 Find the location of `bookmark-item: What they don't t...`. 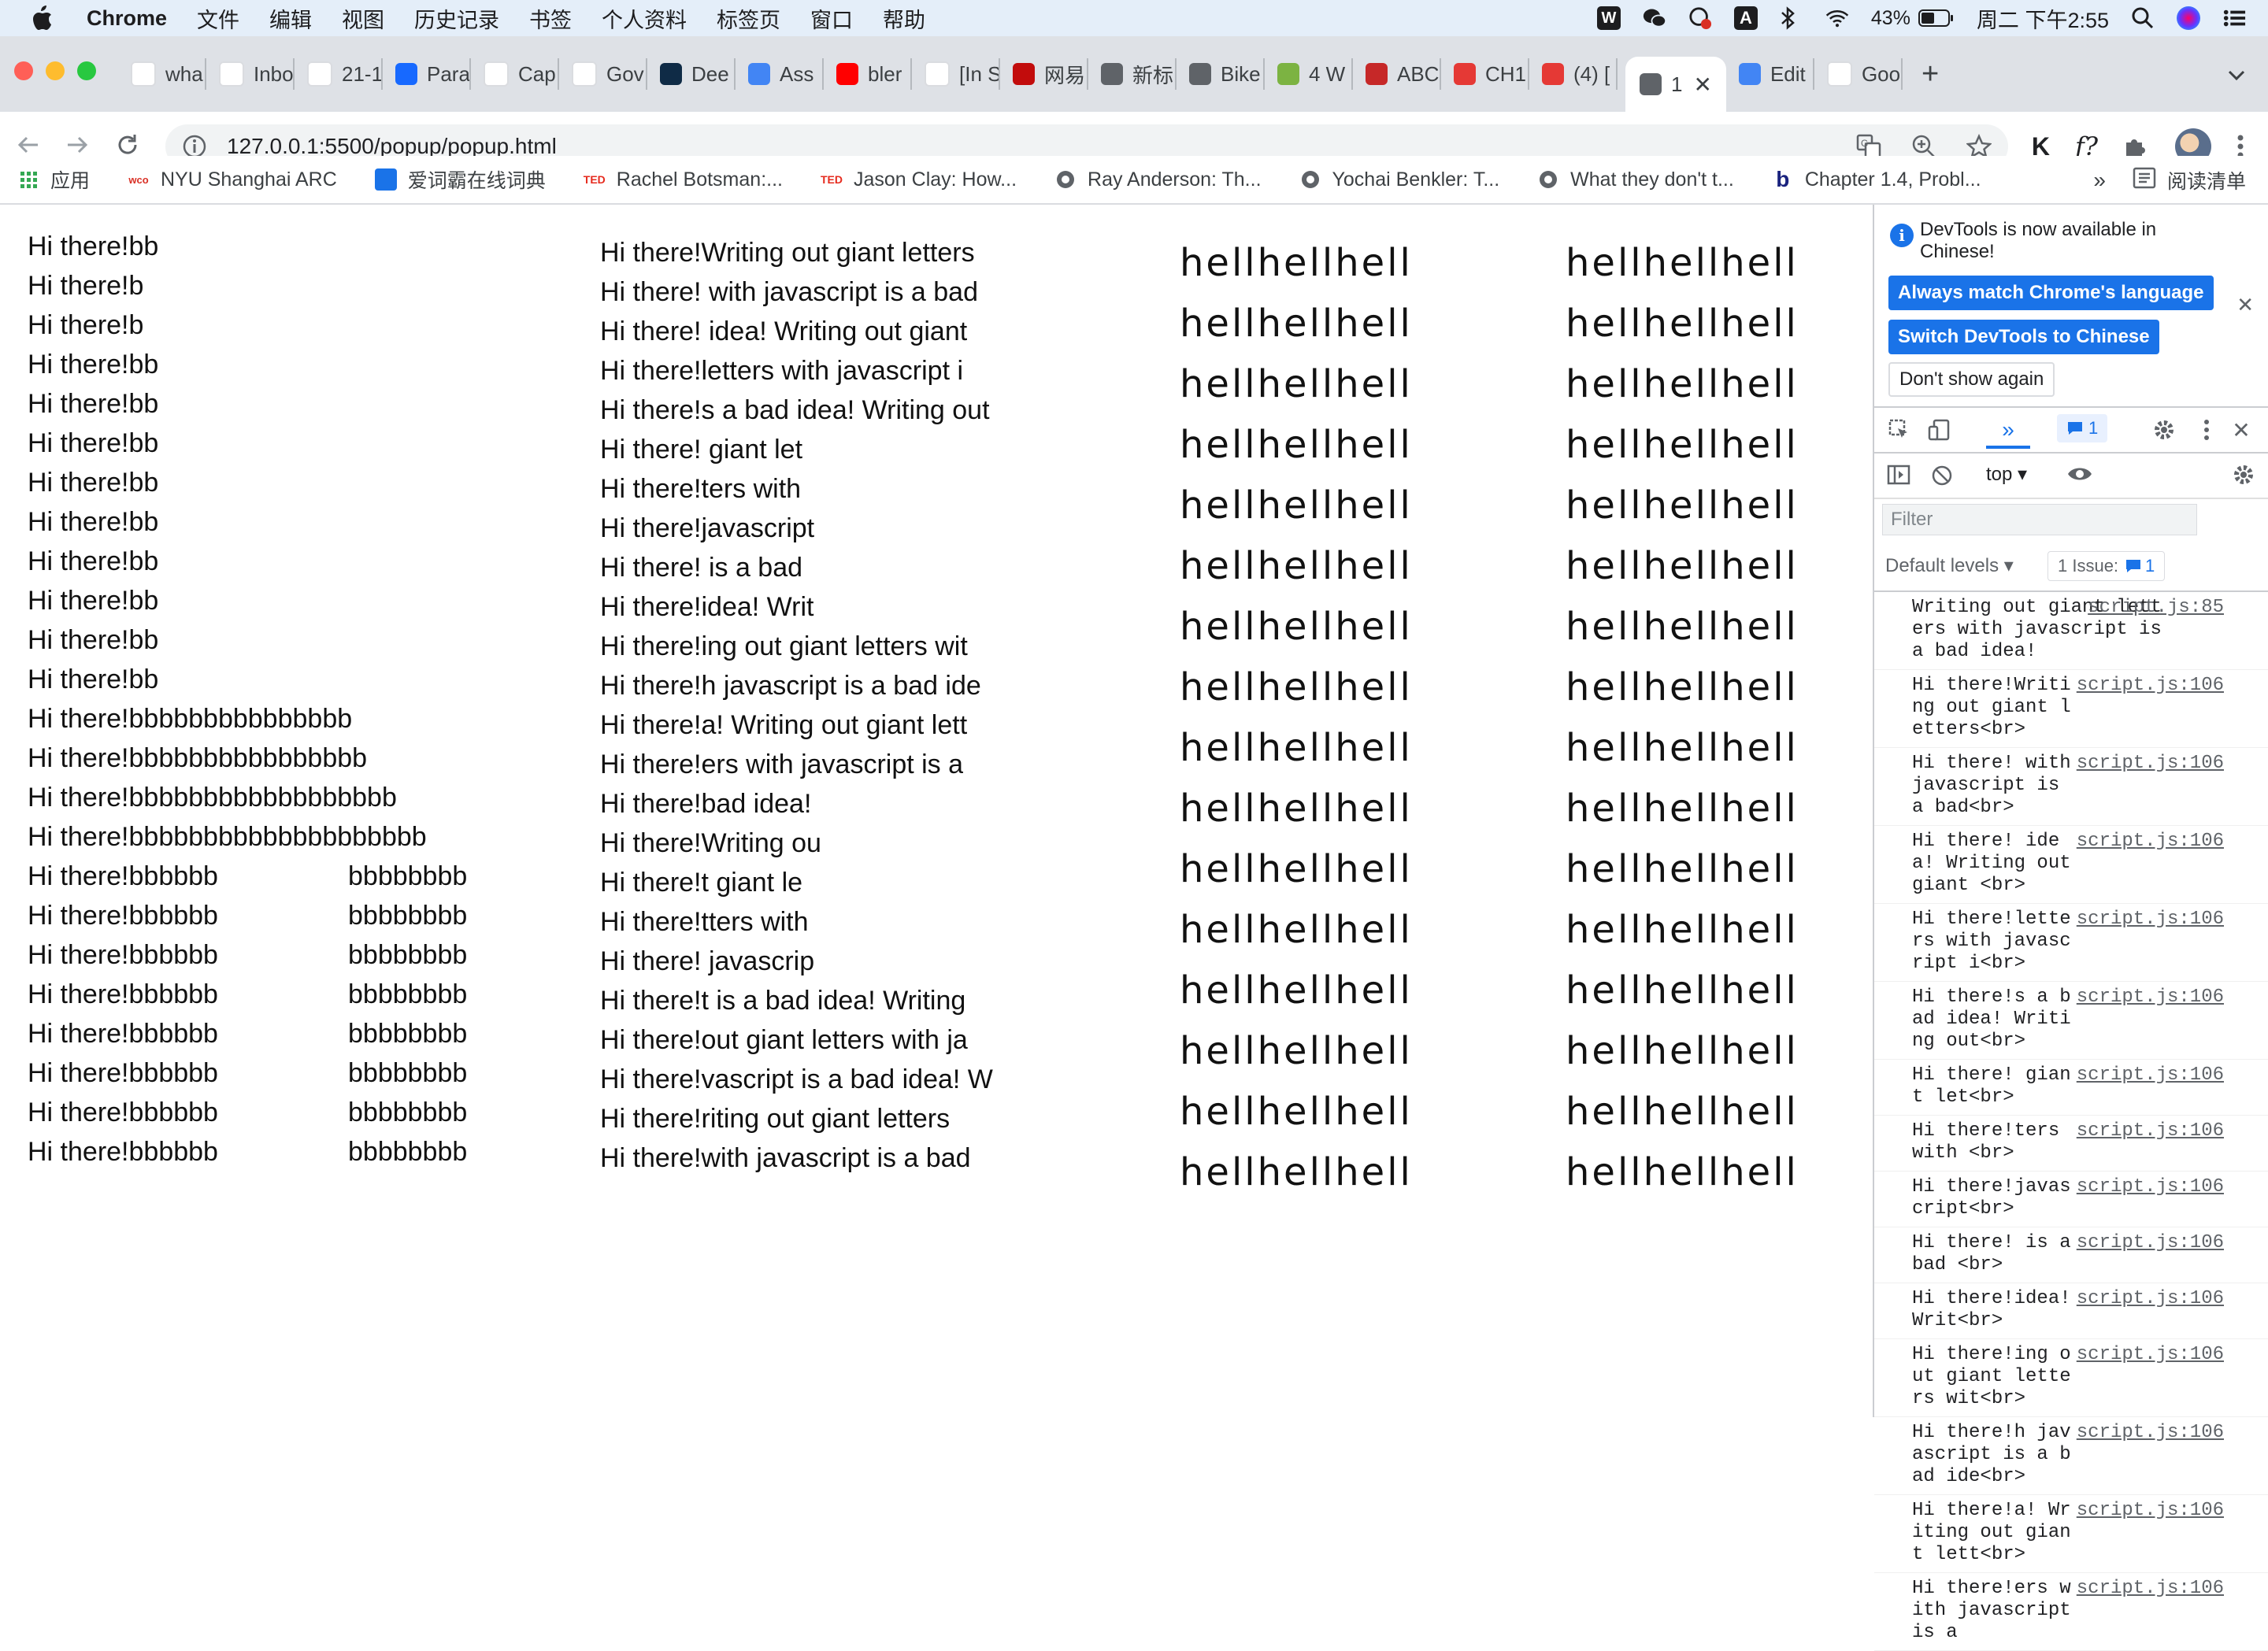

bookmark-item: What they don't t... is located at coordinates (1635, 179).